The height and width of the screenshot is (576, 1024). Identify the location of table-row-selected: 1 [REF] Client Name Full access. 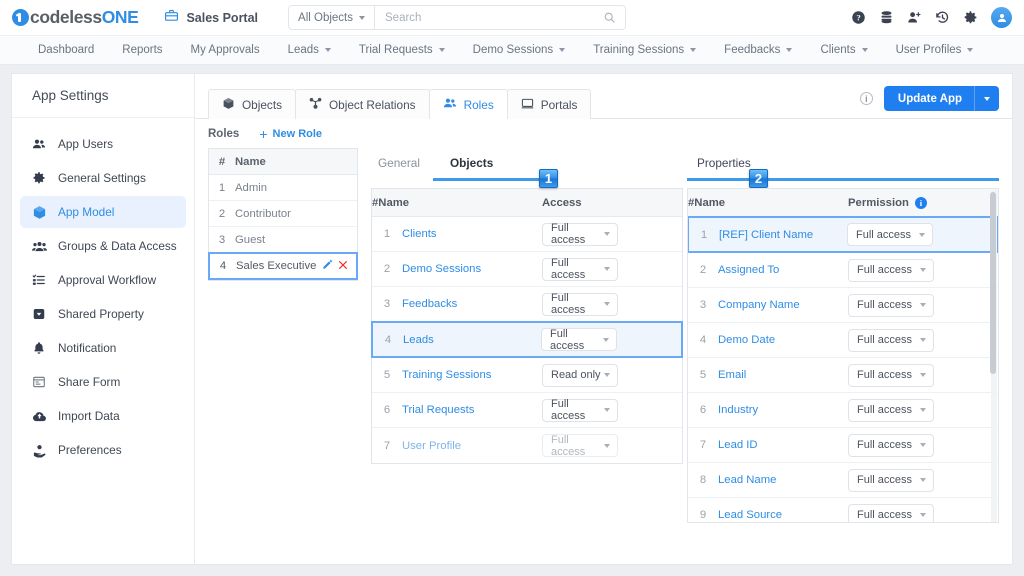
(843, 234).